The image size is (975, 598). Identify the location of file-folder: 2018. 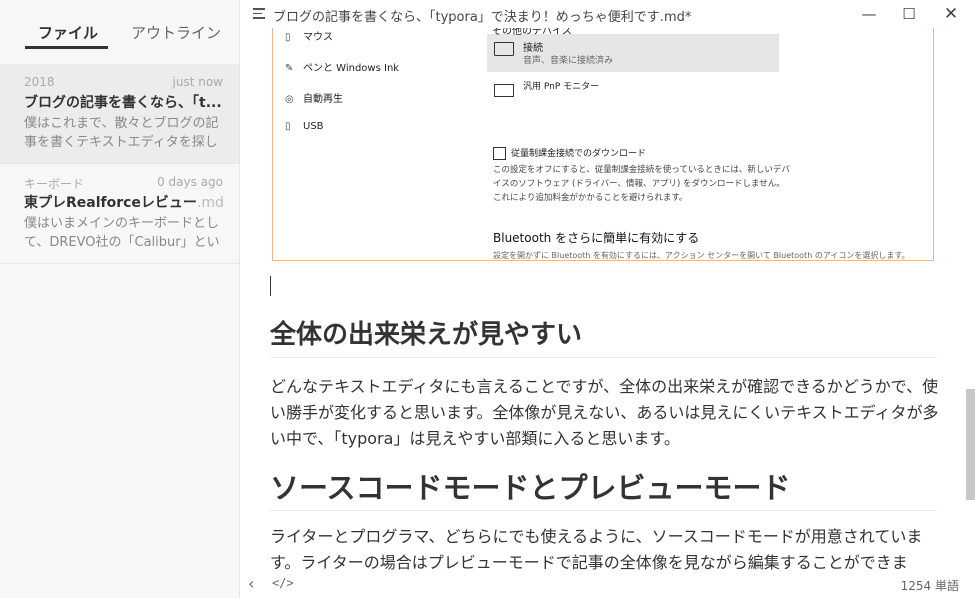
(39, 82).